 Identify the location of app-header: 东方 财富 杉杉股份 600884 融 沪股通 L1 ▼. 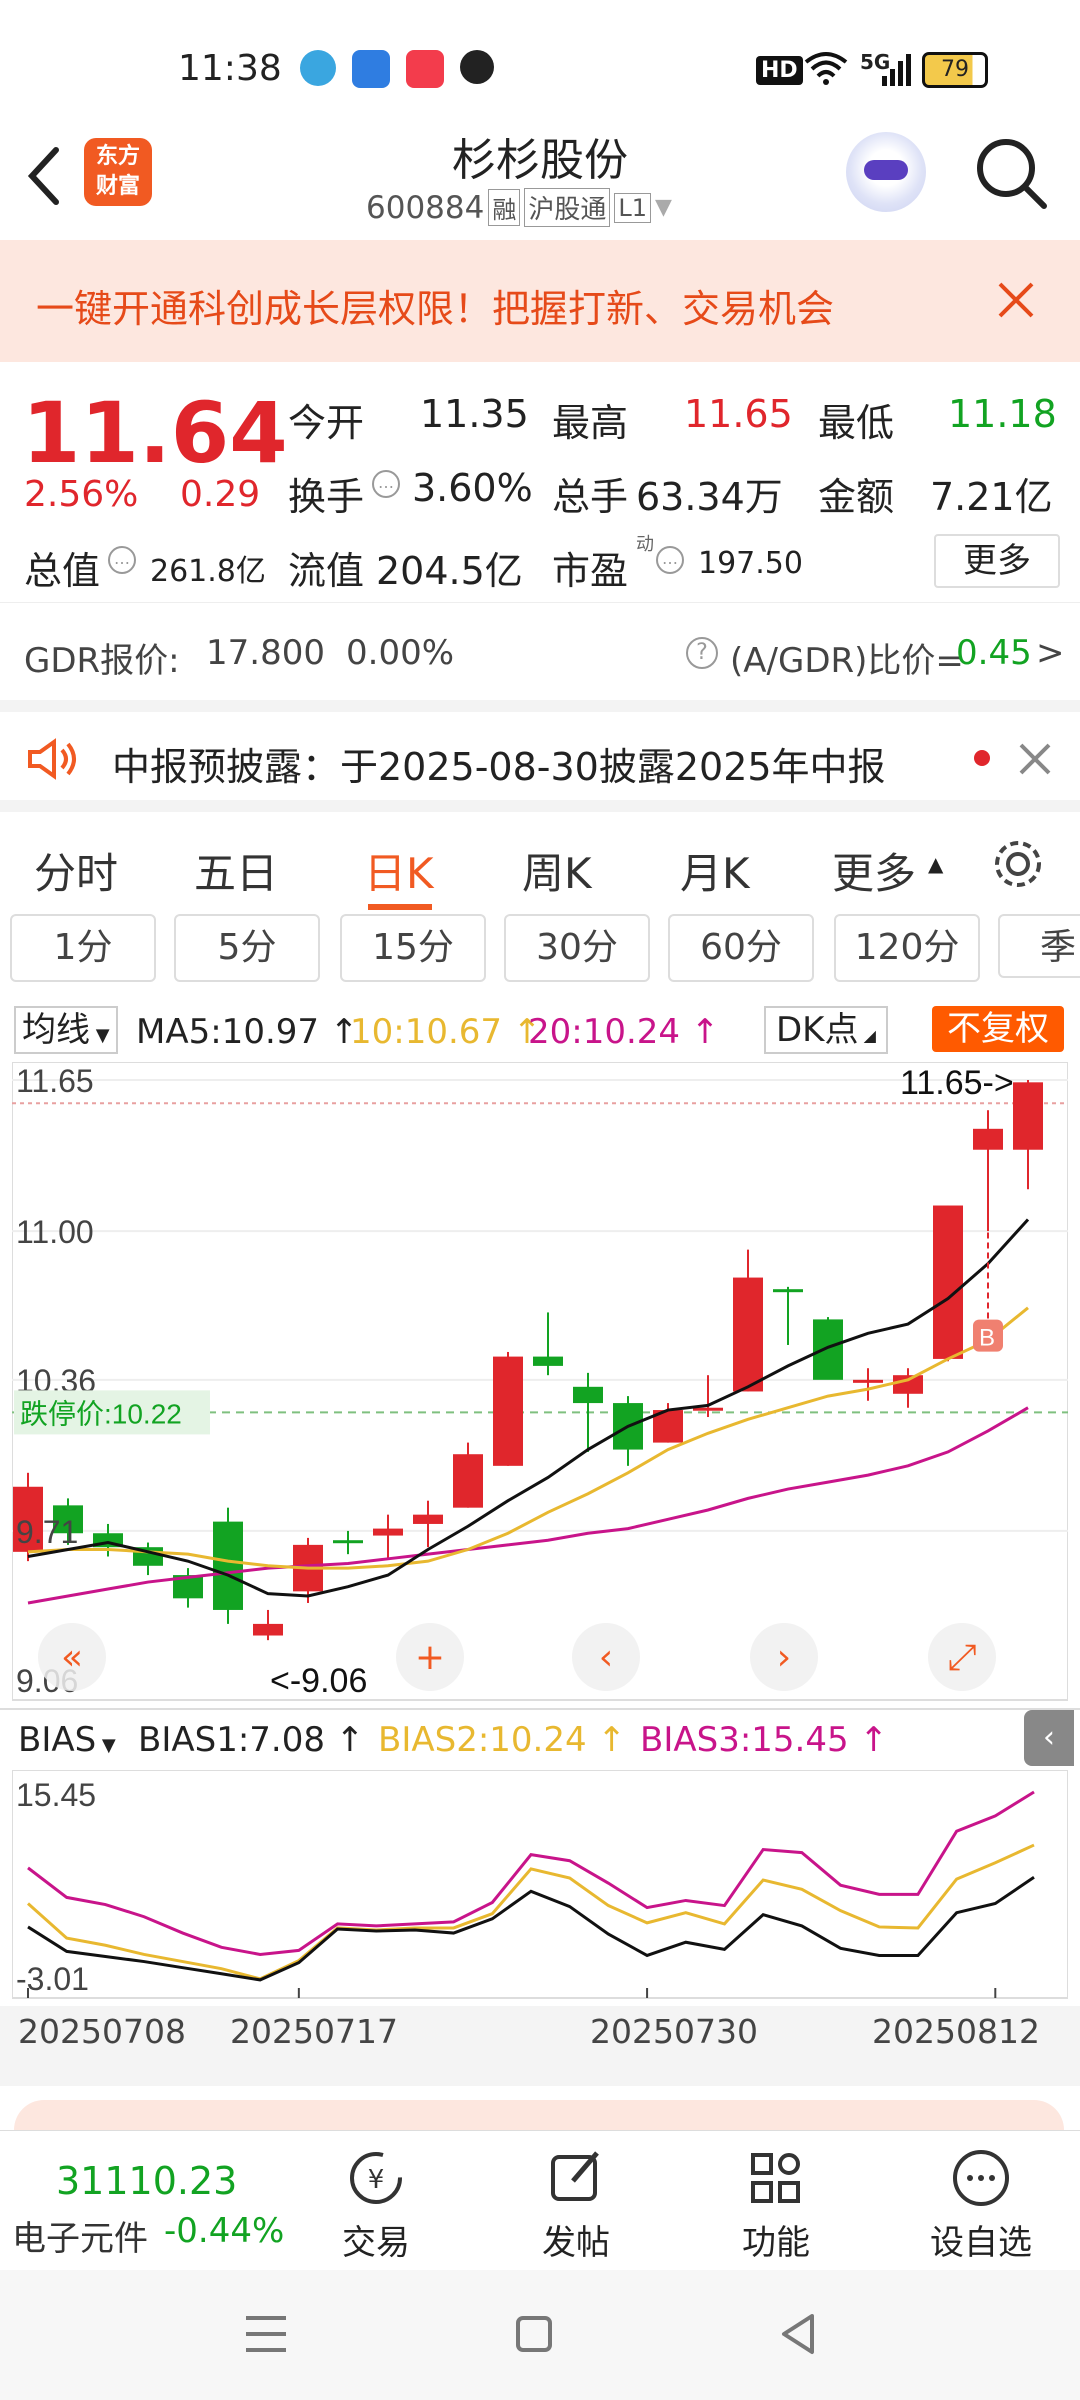
(540, 179).